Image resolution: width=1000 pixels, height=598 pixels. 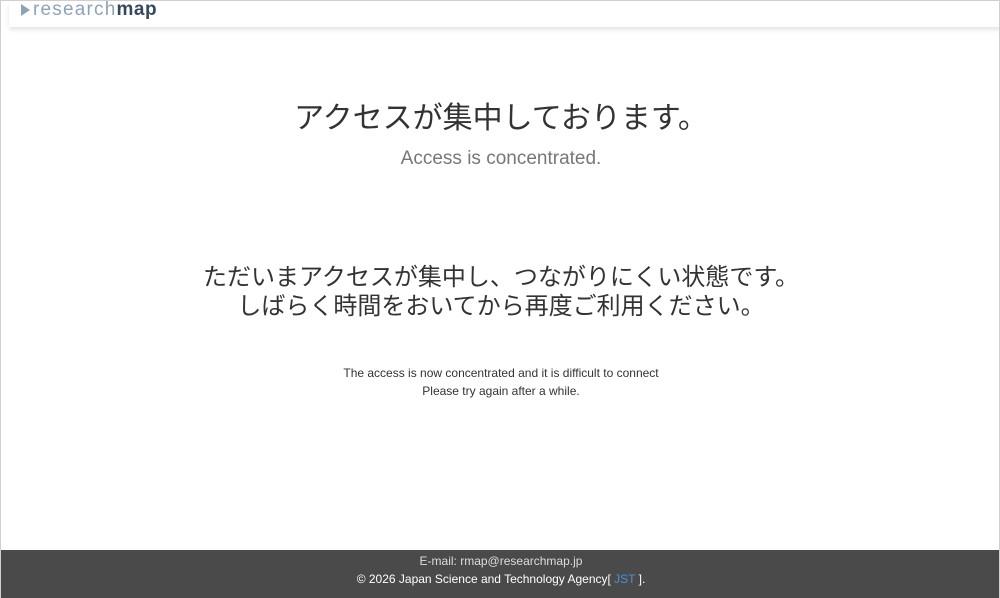 I want to click on message-japanese-line-2: しばらく時間をおいてから再度ご利用ください。, so click(x=501, y=306).